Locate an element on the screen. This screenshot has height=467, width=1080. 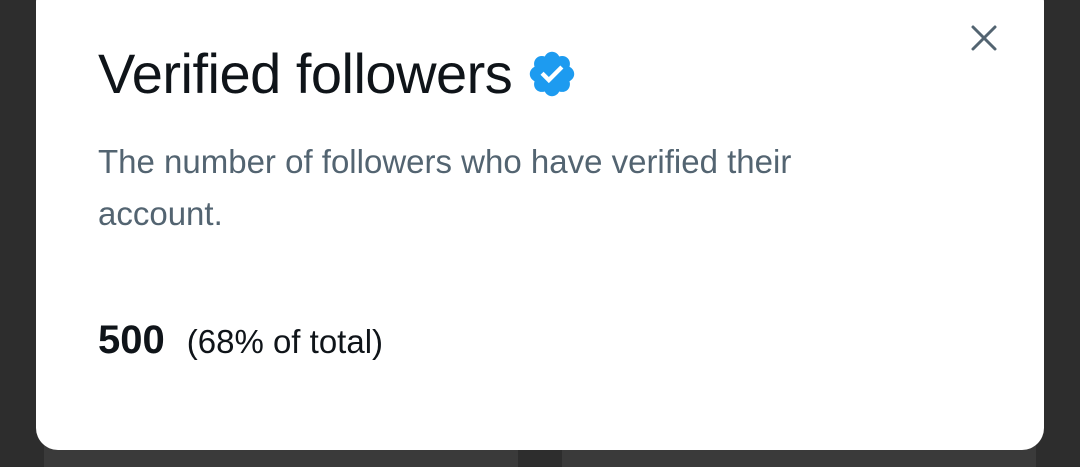
title-row: Verified followers is located at coordinates (338, 74).